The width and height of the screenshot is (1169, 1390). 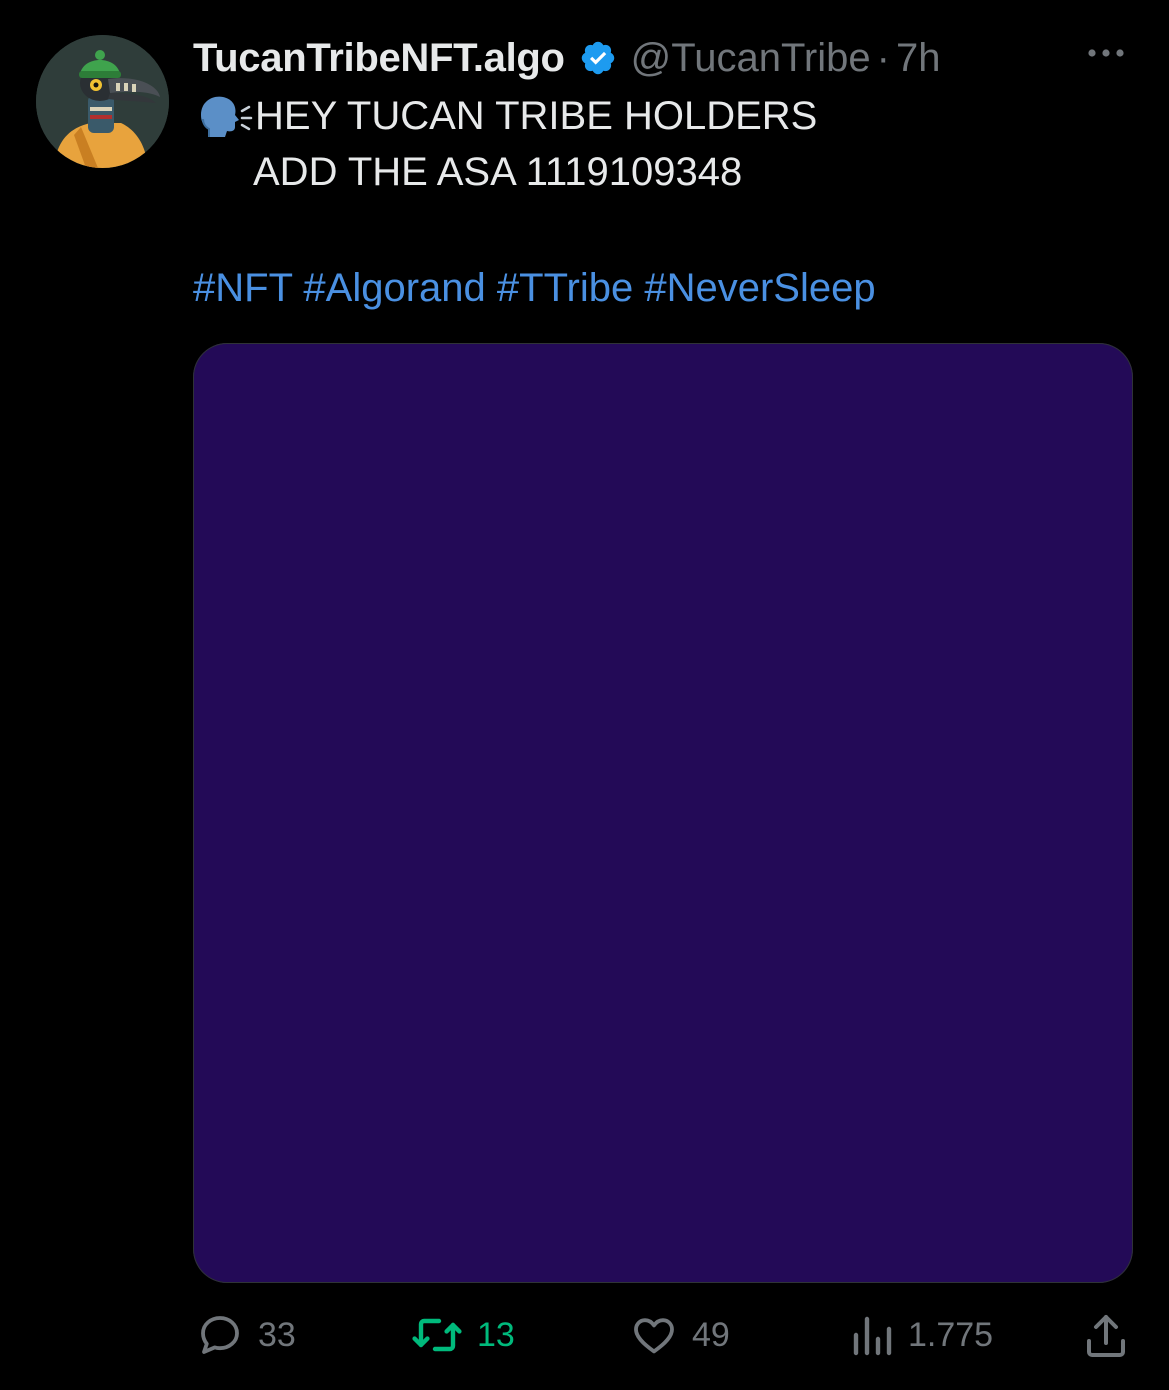 I want to click on tweet-text-line-1: HEY TUCAN TRIBE HOLDERS, so click(x=507, y=116).